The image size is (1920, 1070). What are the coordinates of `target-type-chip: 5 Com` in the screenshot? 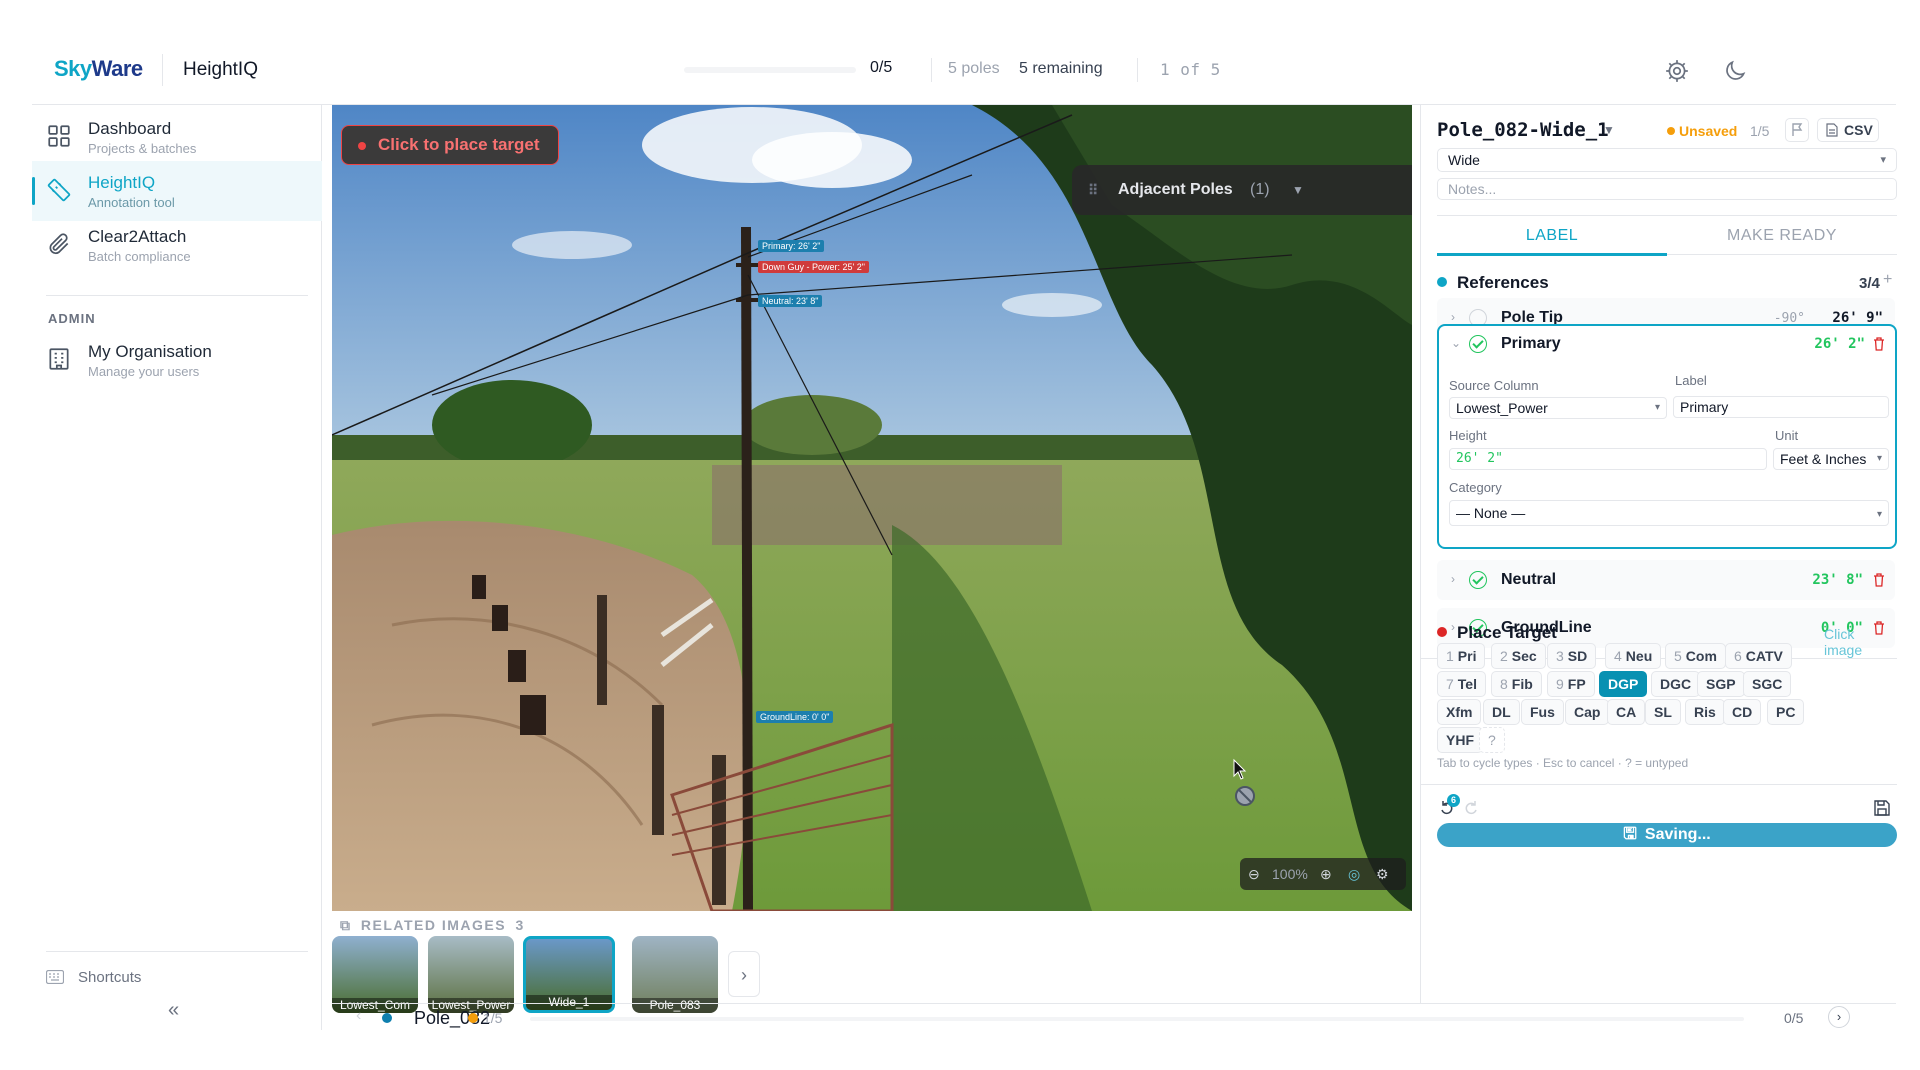 It's located at (1695, 656).